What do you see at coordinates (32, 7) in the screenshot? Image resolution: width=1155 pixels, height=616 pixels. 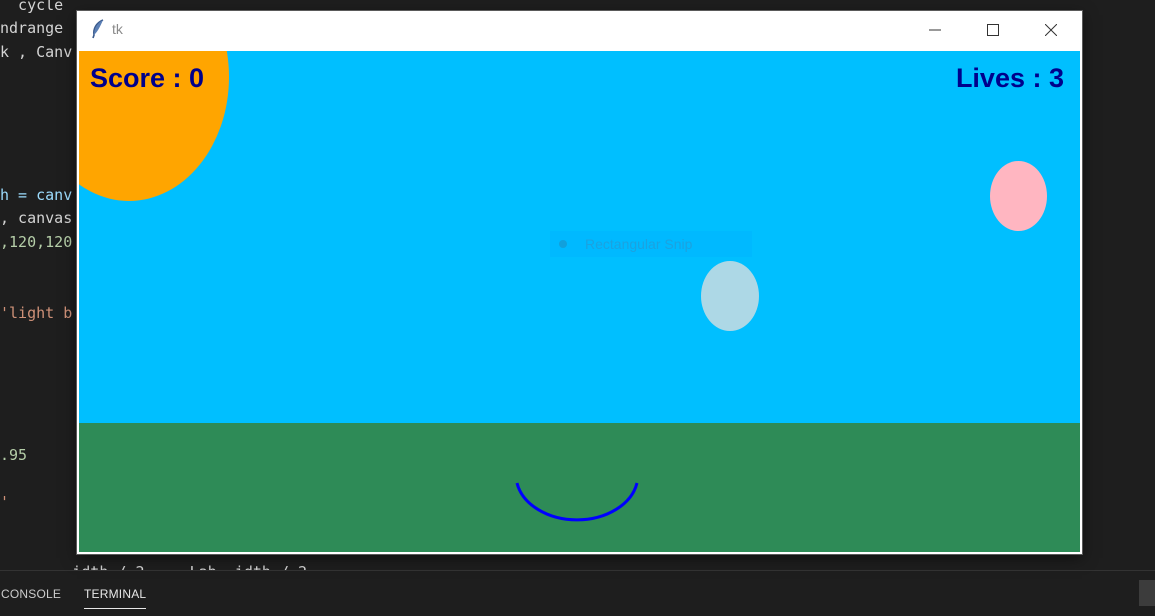 I see `code-line: cycle` at bounding box center [32, 7].